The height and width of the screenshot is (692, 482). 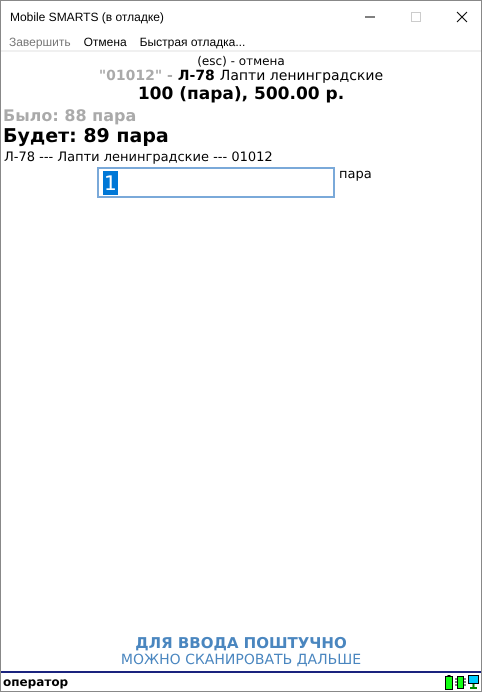 What do you see at coordinates (241, 94) in the screenshot?
I see `price-text: 100 (пара), 500.00 р.` at bounding box center [241, 94].